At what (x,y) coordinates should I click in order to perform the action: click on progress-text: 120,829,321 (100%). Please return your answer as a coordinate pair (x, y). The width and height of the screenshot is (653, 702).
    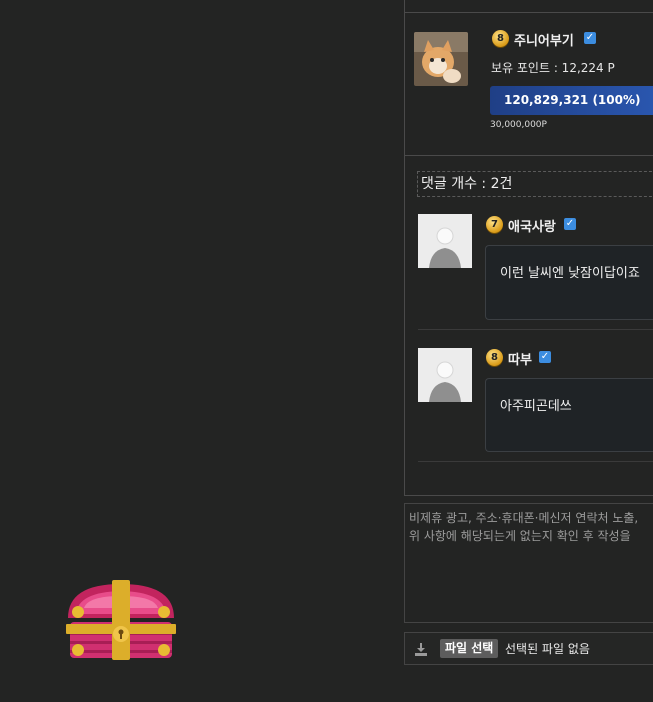
    Looking at the image, I should click on (572, 100).